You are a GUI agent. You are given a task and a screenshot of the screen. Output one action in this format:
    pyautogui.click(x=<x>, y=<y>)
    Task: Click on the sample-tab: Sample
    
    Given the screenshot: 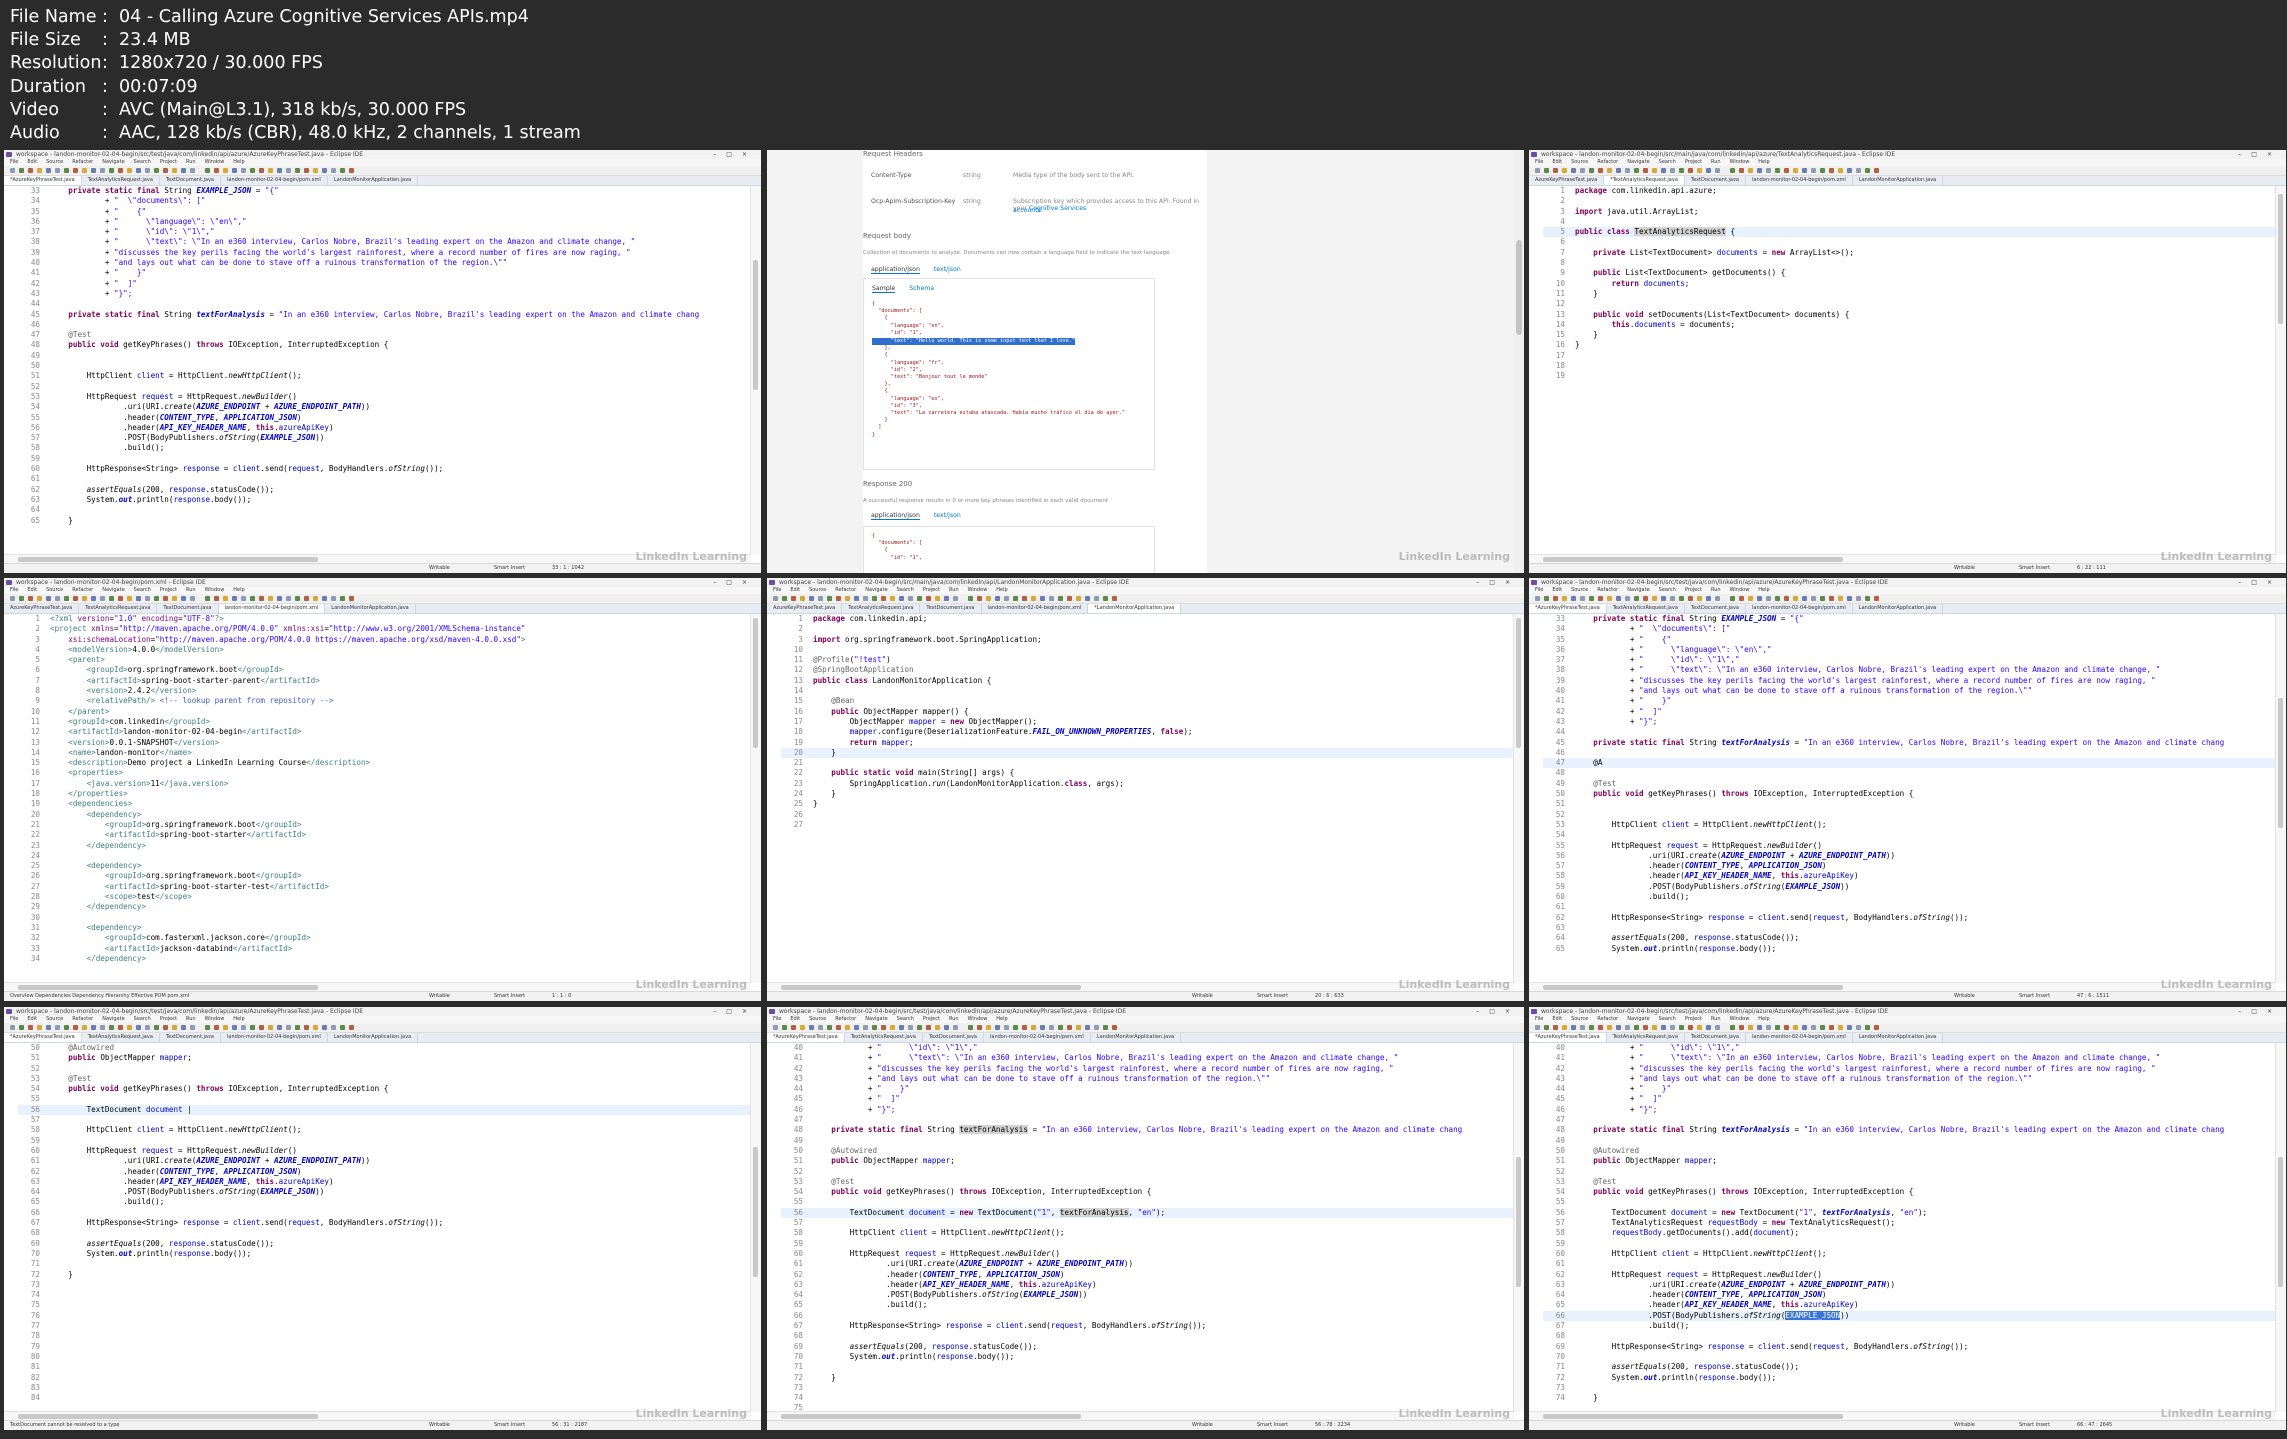 What is the action you would take?
    pyautogui.click(x=884, y=289)
    